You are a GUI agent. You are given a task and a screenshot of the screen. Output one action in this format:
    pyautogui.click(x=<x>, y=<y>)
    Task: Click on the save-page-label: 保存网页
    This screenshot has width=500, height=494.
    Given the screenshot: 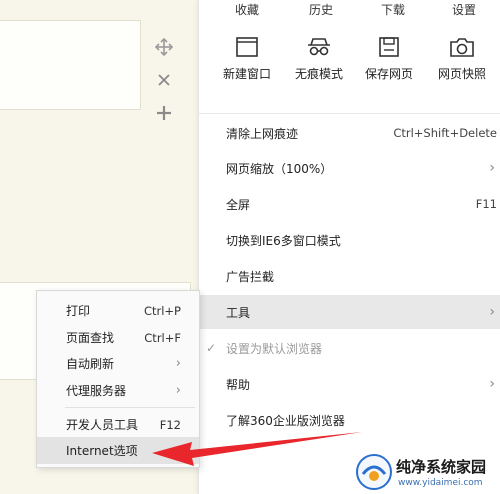 What is the action you would take?
    pyautogui.click(x=388, y=74)
    